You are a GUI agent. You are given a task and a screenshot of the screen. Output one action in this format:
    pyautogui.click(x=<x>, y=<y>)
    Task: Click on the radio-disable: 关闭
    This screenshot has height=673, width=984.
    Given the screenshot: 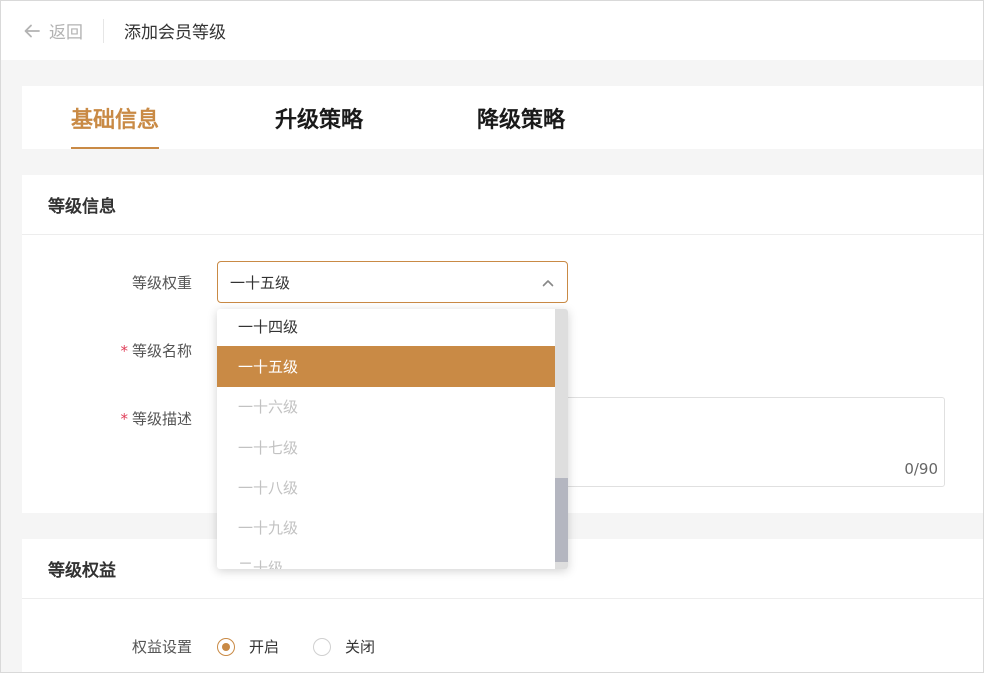 What is the action you would take?
    pyautogui.click(x=344, y=646)
    